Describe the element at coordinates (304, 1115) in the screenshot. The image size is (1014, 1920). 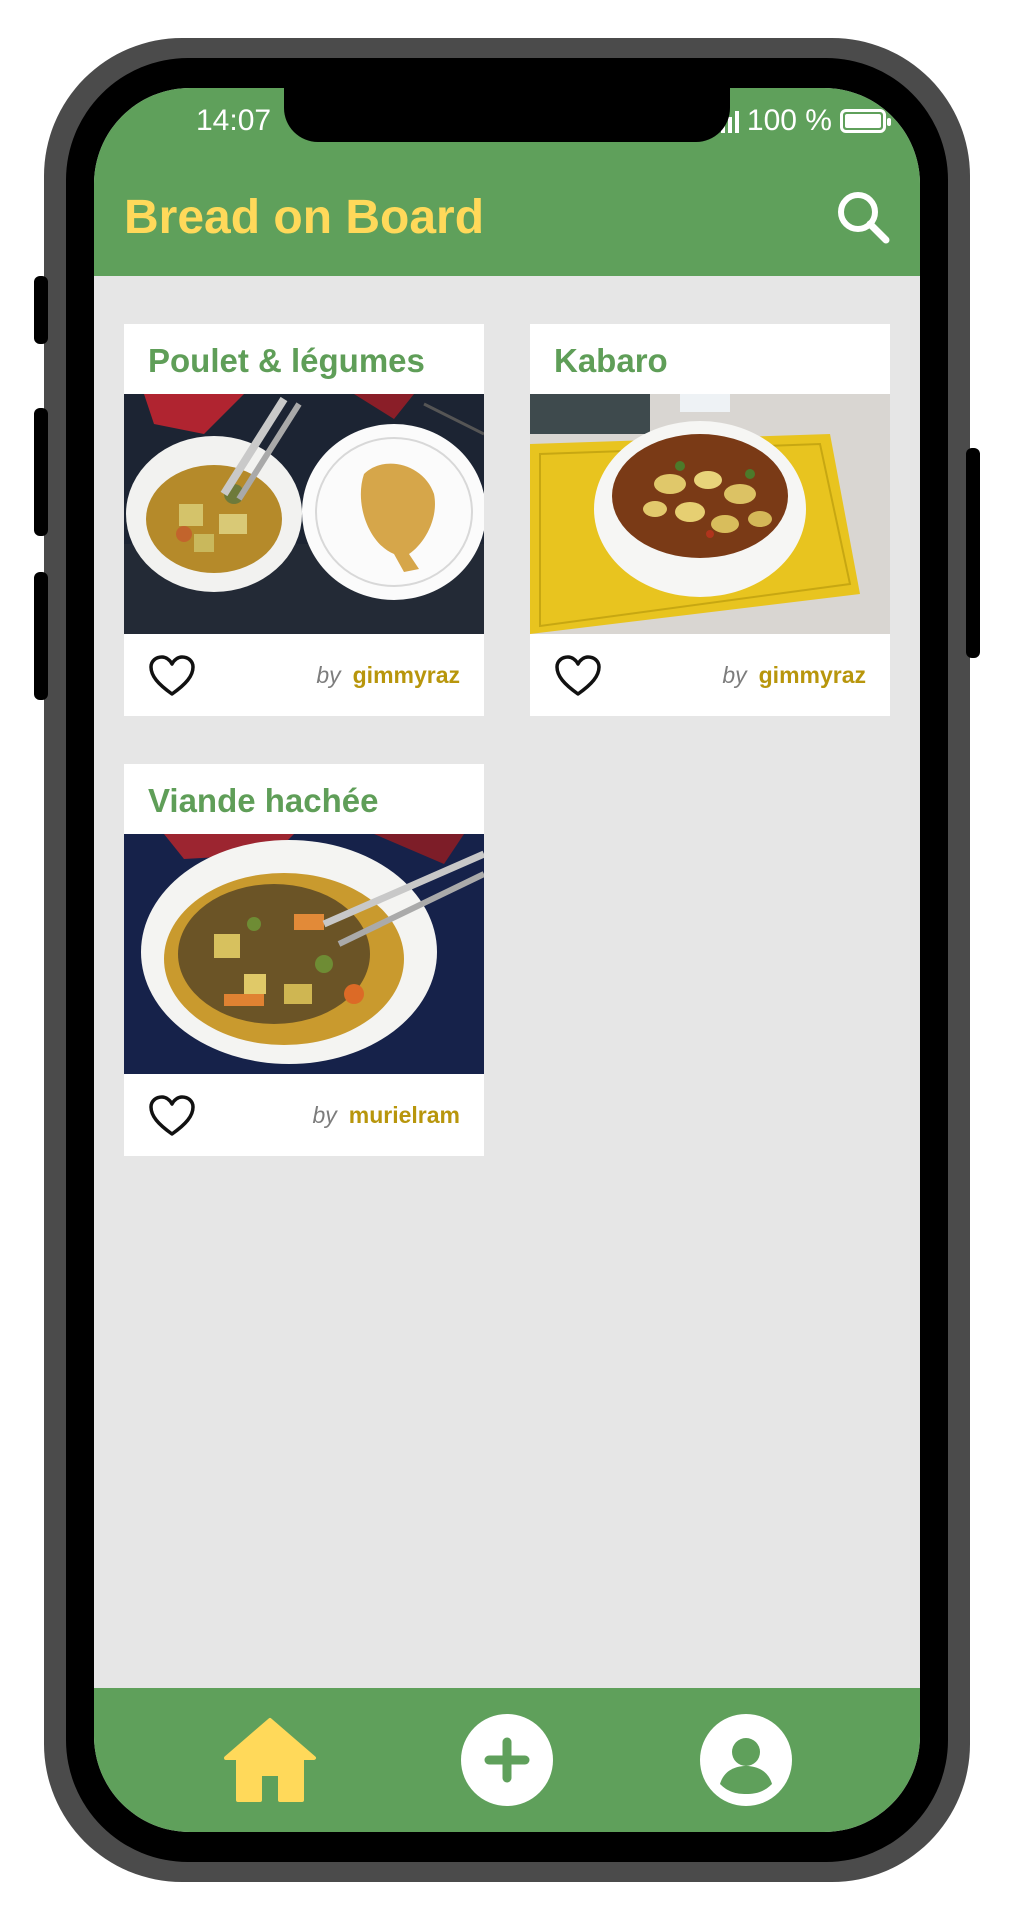
I see `card-footer: by murielram` at that location.